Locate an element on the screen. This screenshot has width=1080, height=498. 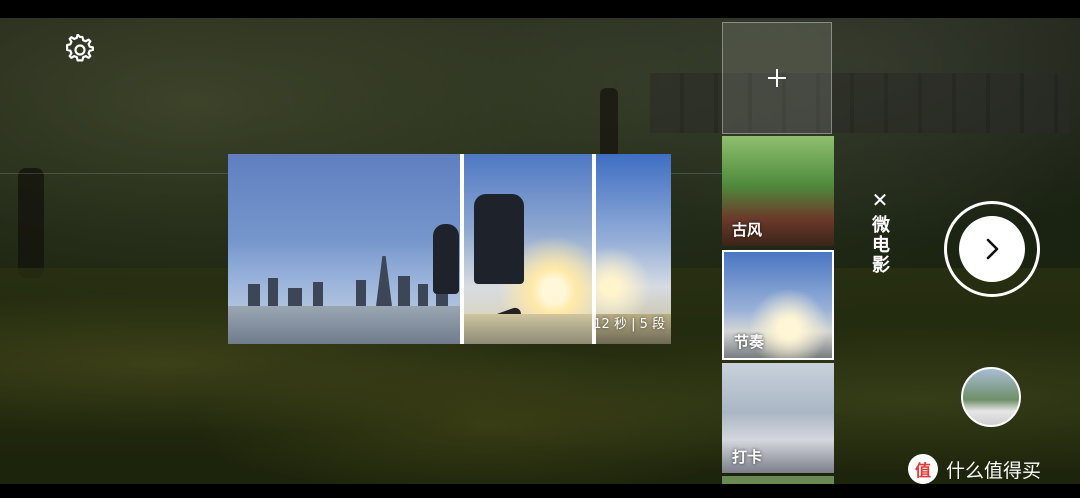
add-template-button is located at coordinates (777, 78).